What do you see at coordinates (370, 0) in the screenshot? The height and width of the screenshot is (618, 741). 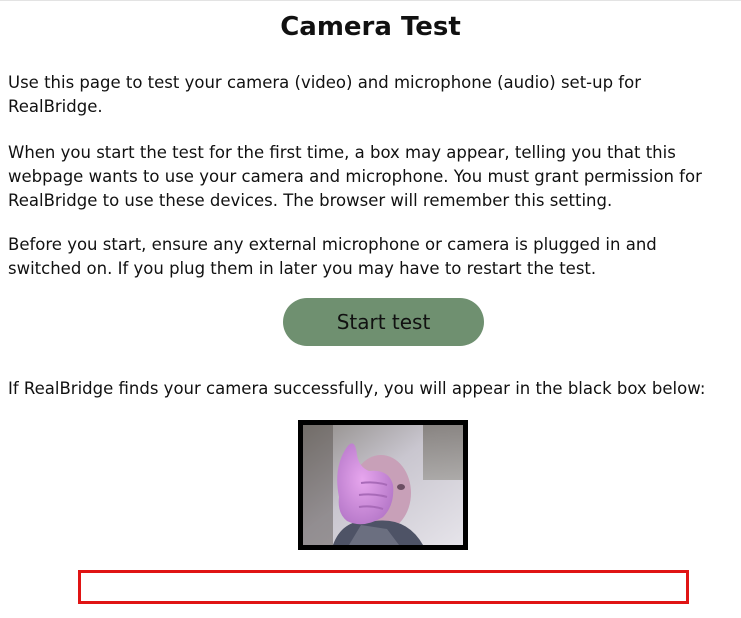 I see `top-divider` at bounding box center [370, 0].